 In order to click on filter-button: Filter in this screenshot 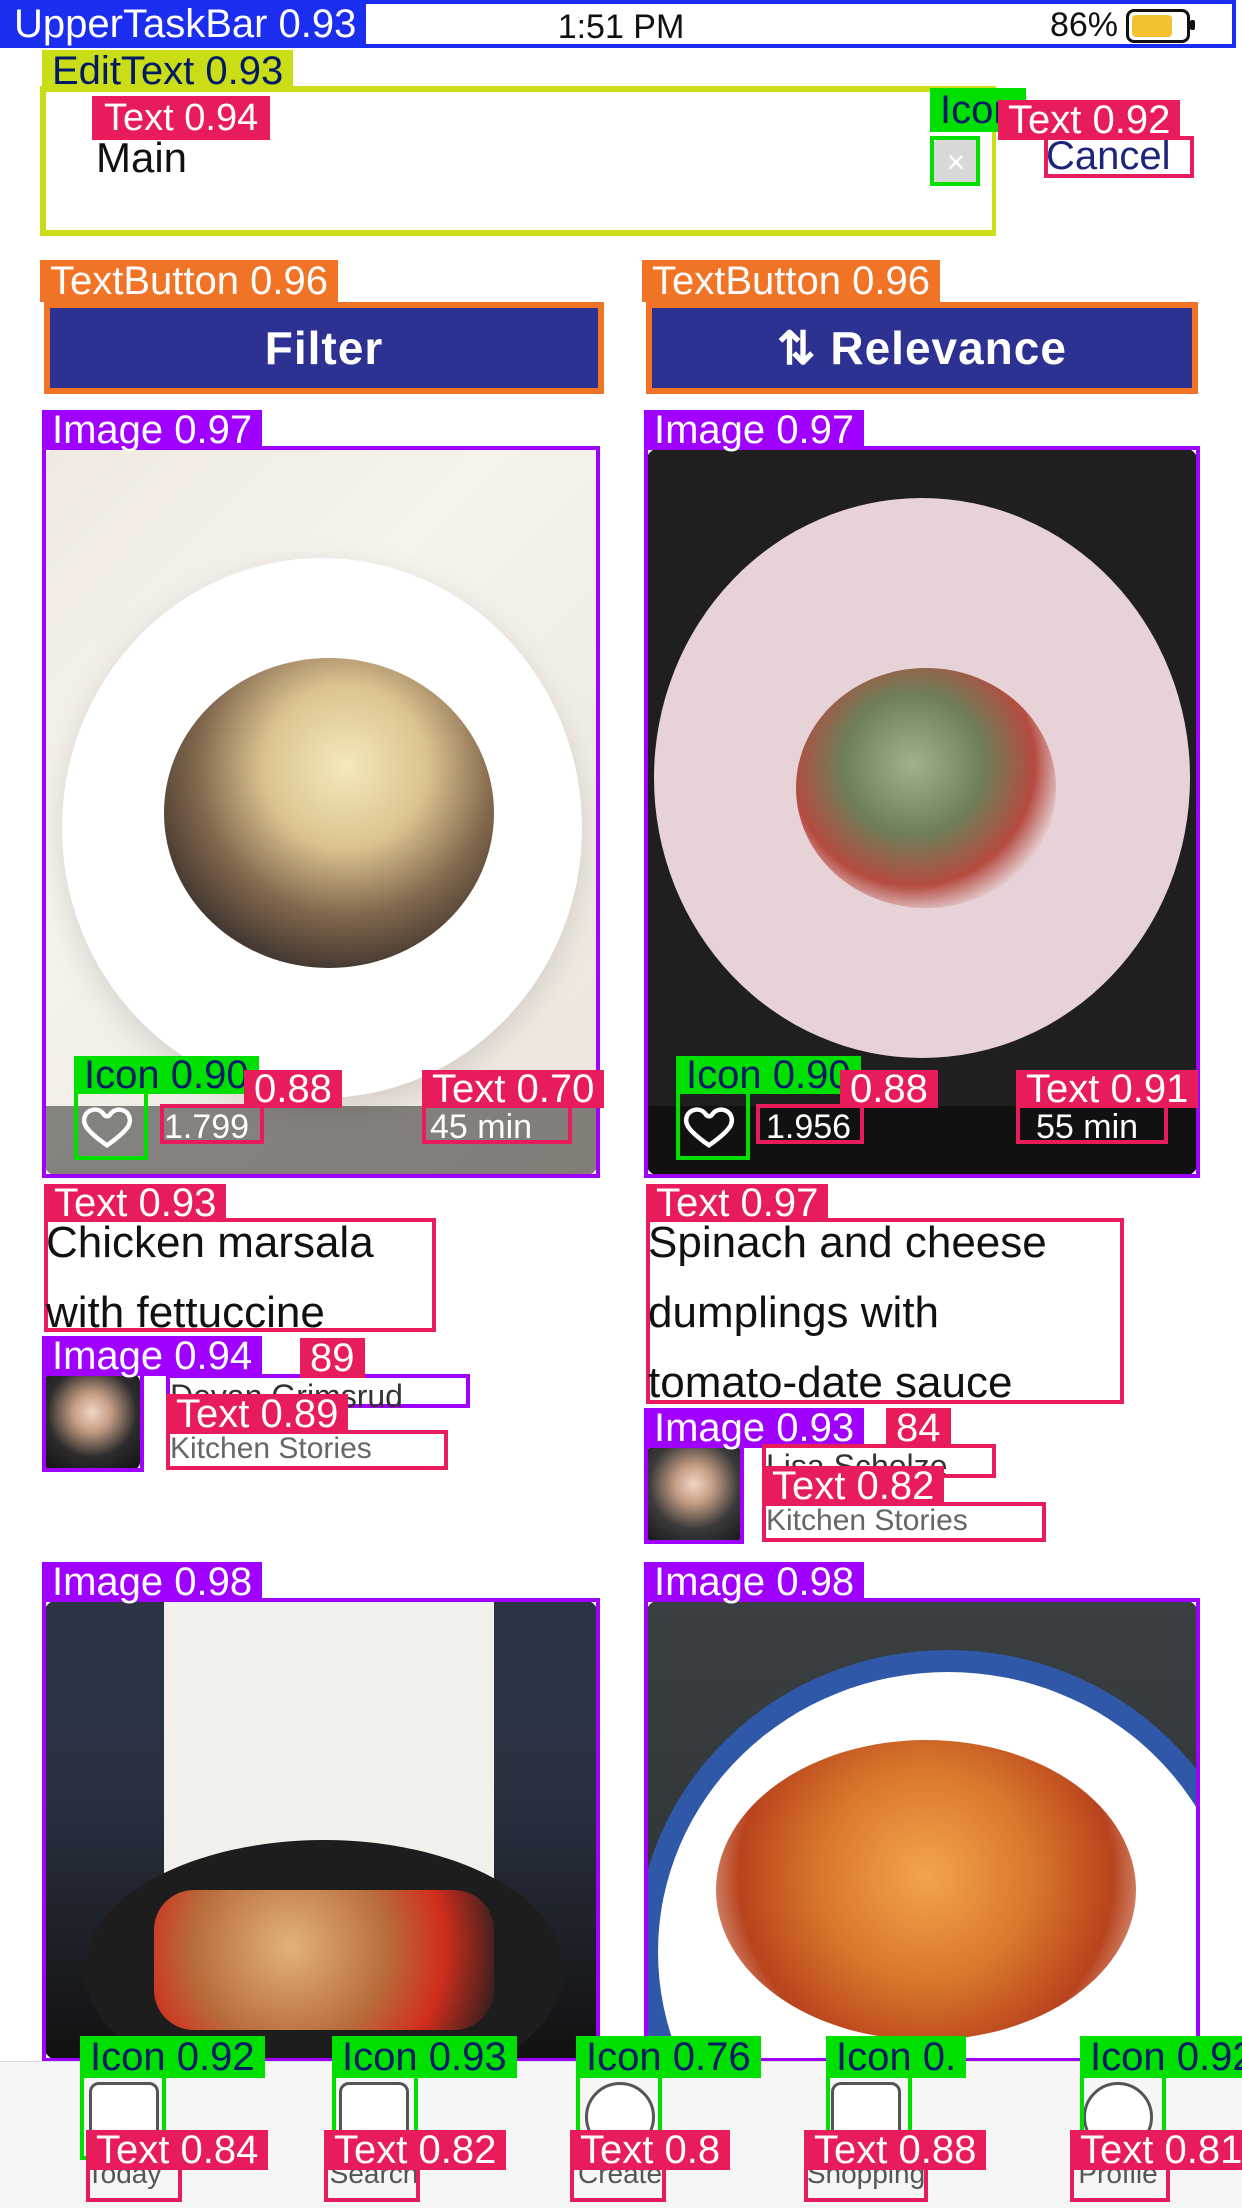, I will do `click(324, 348)`.